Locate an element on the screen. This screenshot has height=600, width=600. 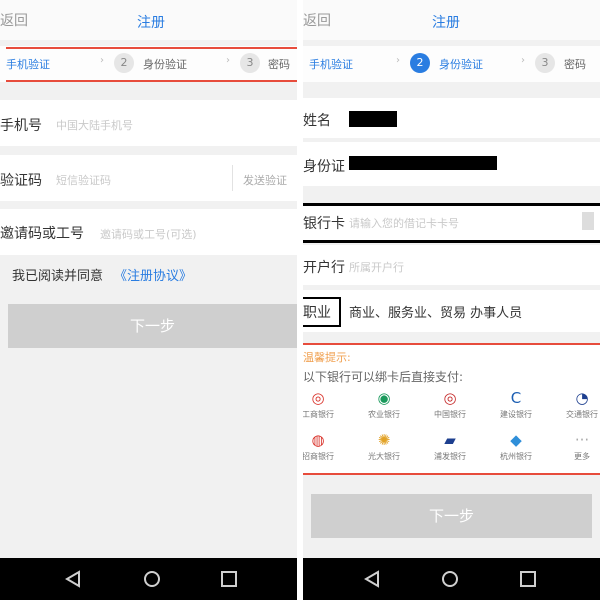
bank-name: 中国银行 is located at coordinates (450, 414).